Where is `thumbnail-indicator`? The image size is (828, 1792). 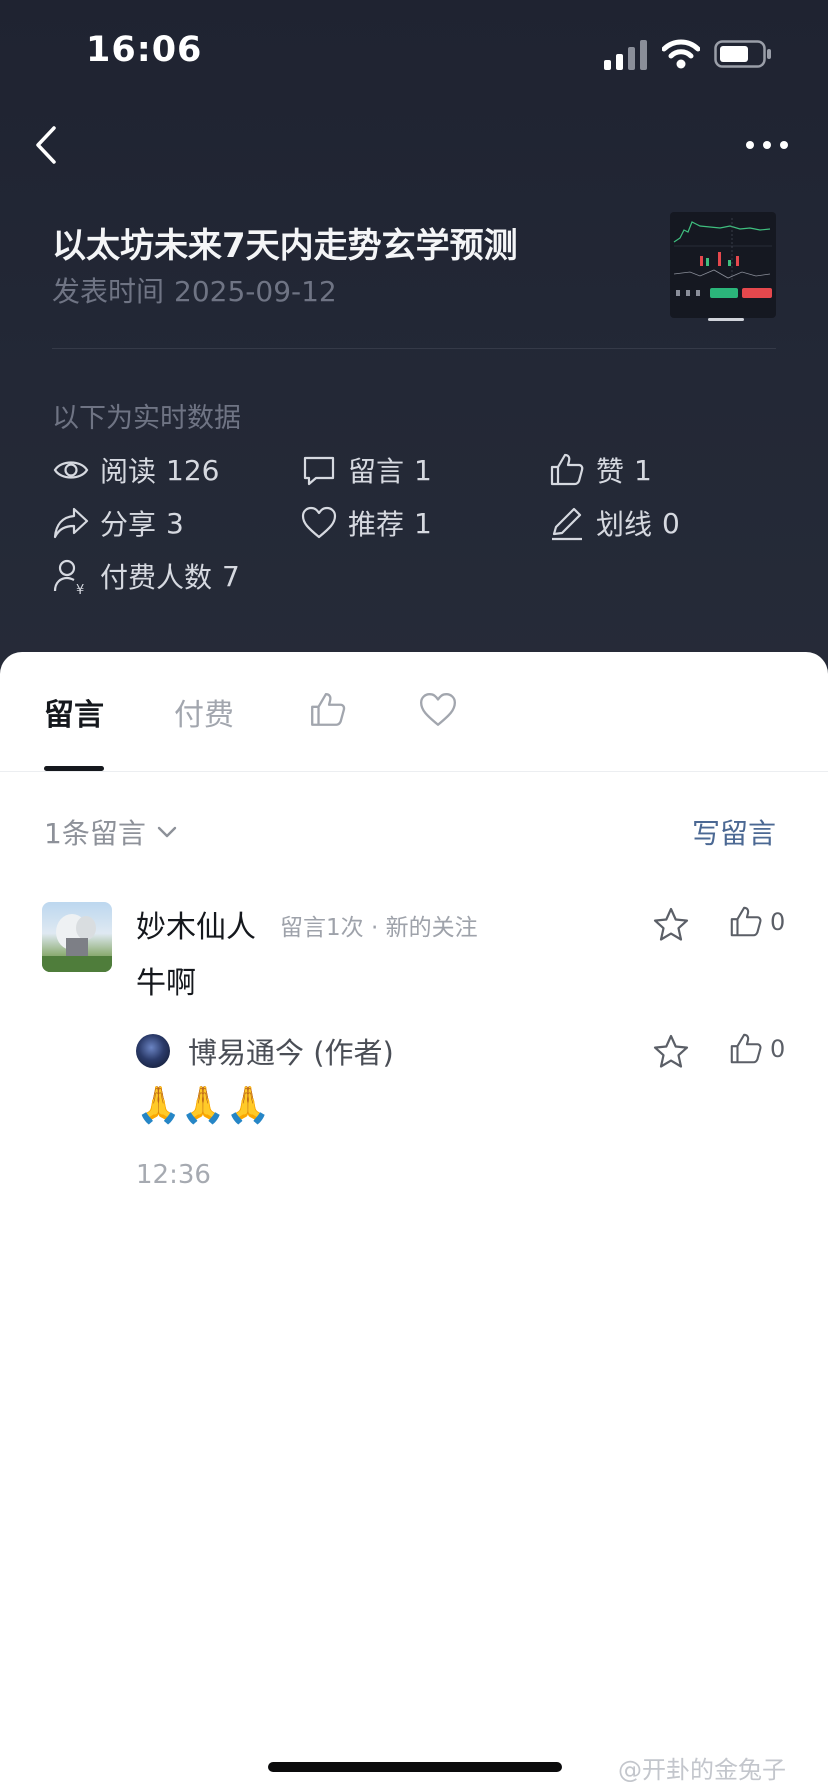
thumbnail-indicator is located at coordinates (726, 319).